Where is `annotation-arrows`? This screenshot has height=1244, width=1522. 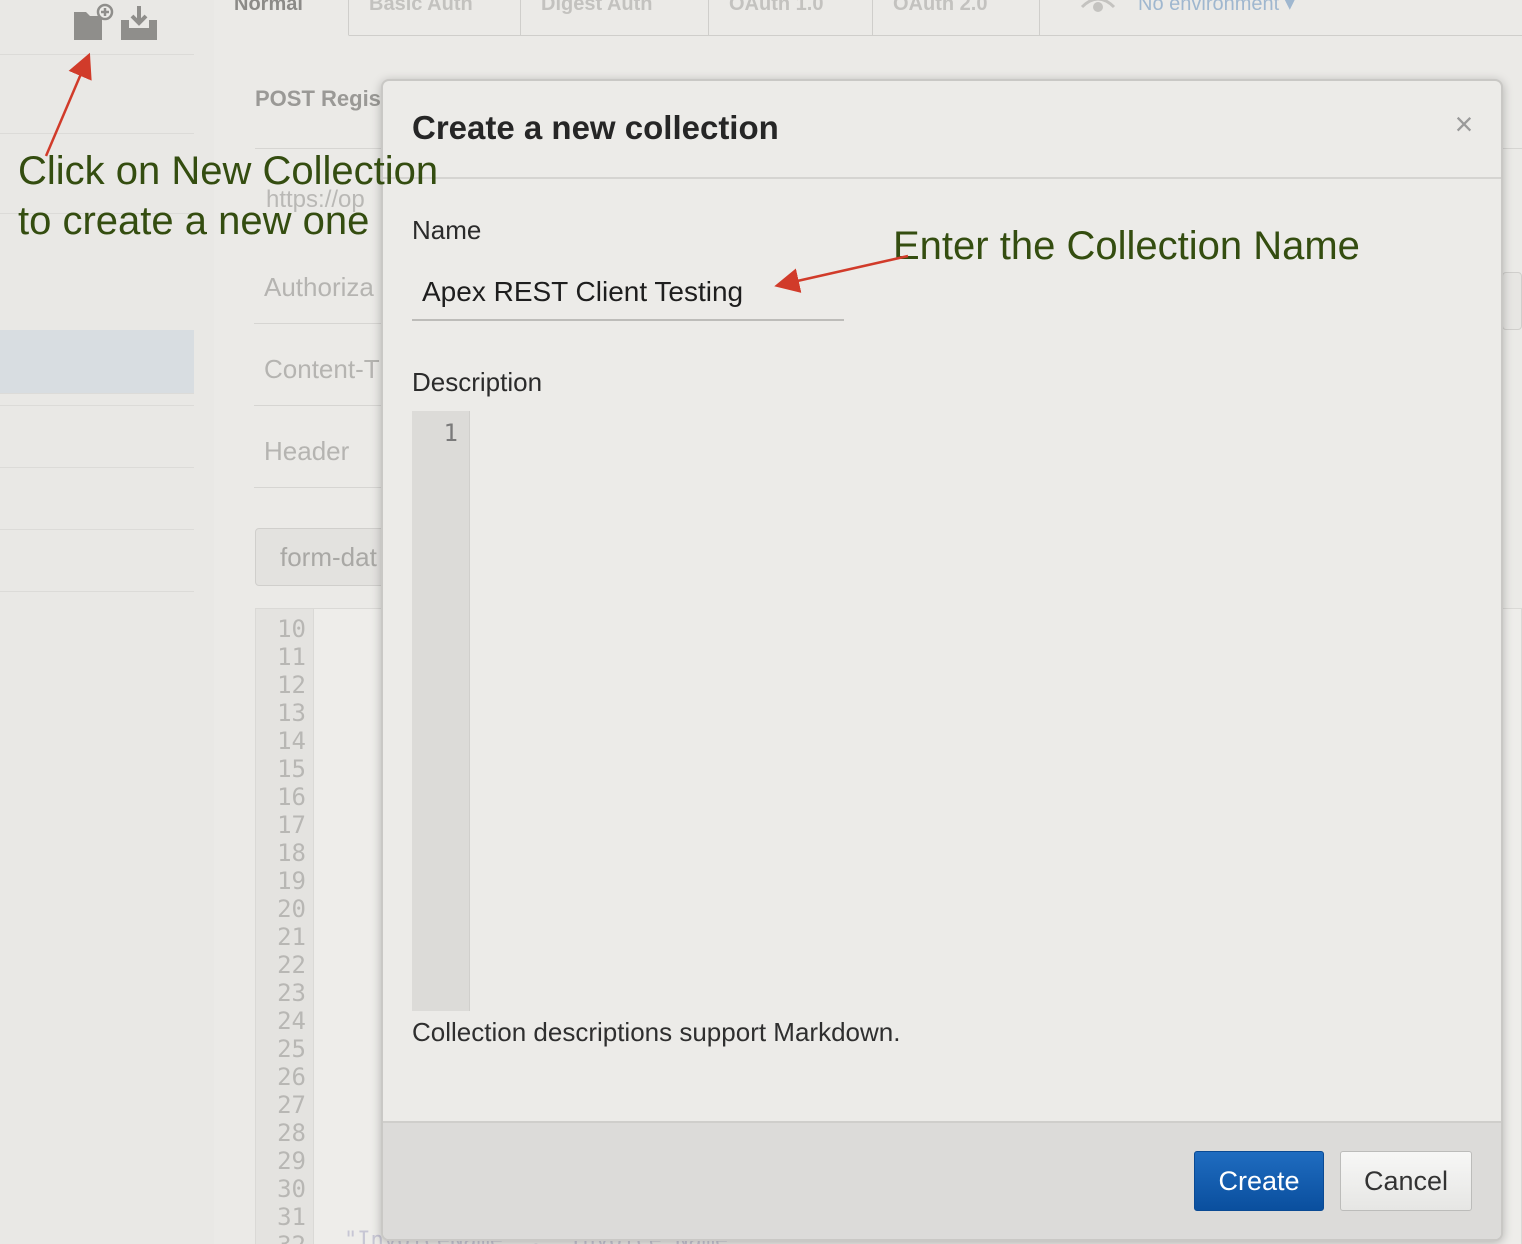 annotation-arrows is located at coordinates (476, 172).